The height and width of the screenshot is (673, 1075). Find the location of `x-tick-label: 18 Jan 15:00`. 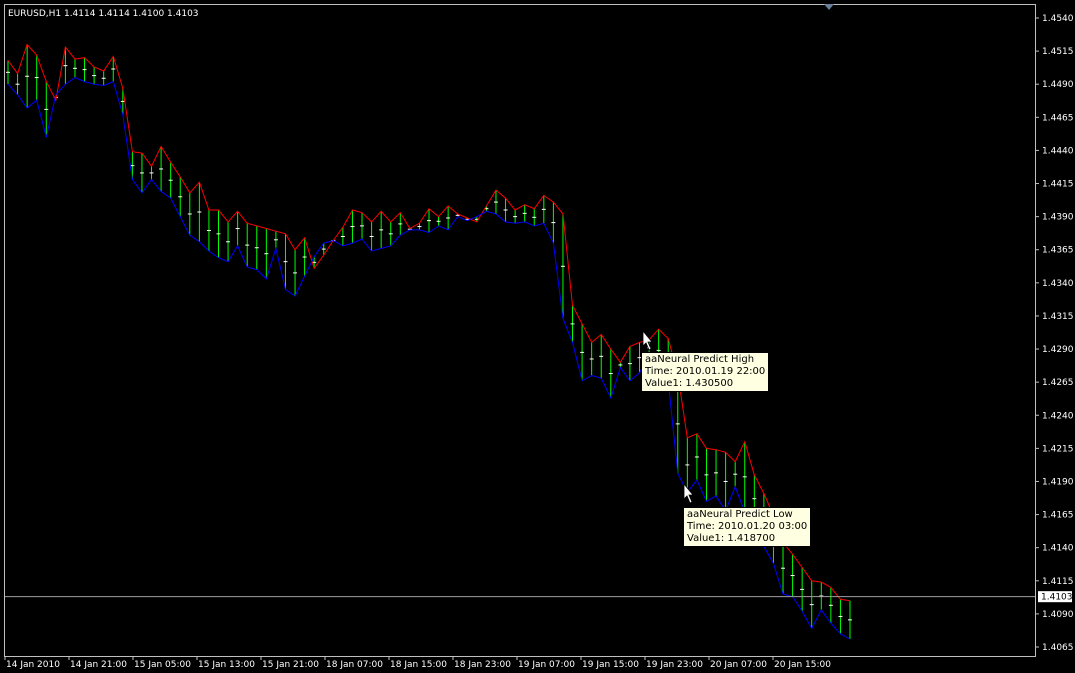

x-tick-label: 18 Jan 15:00 is located at coordinates (418, 665).